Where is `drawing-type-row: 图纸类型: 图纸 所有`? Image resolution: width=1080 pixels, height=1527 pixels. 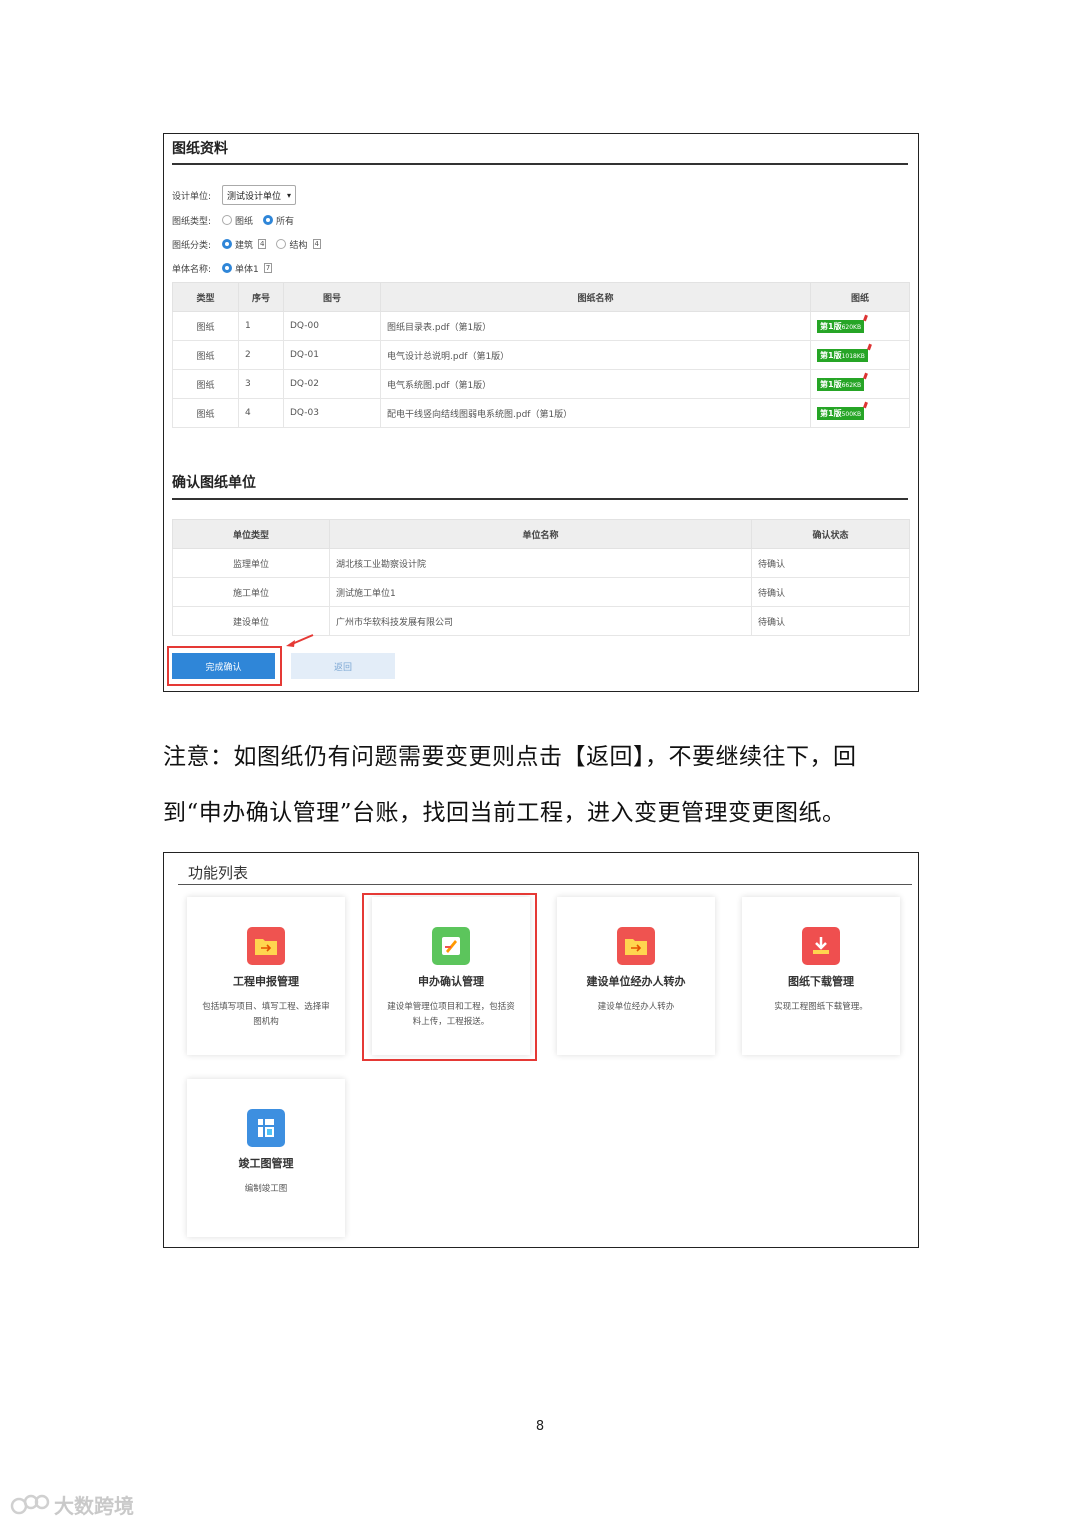
drawing-type-row: 图纸类型: 图纸 所有 is located at coordinates (236, 220).